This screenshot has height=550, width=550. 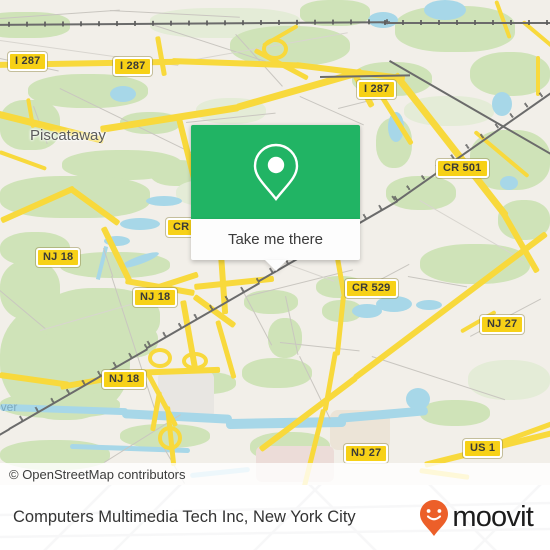 I want to click on road-shield-cr529: CR 529, so click(x=371, y=288).